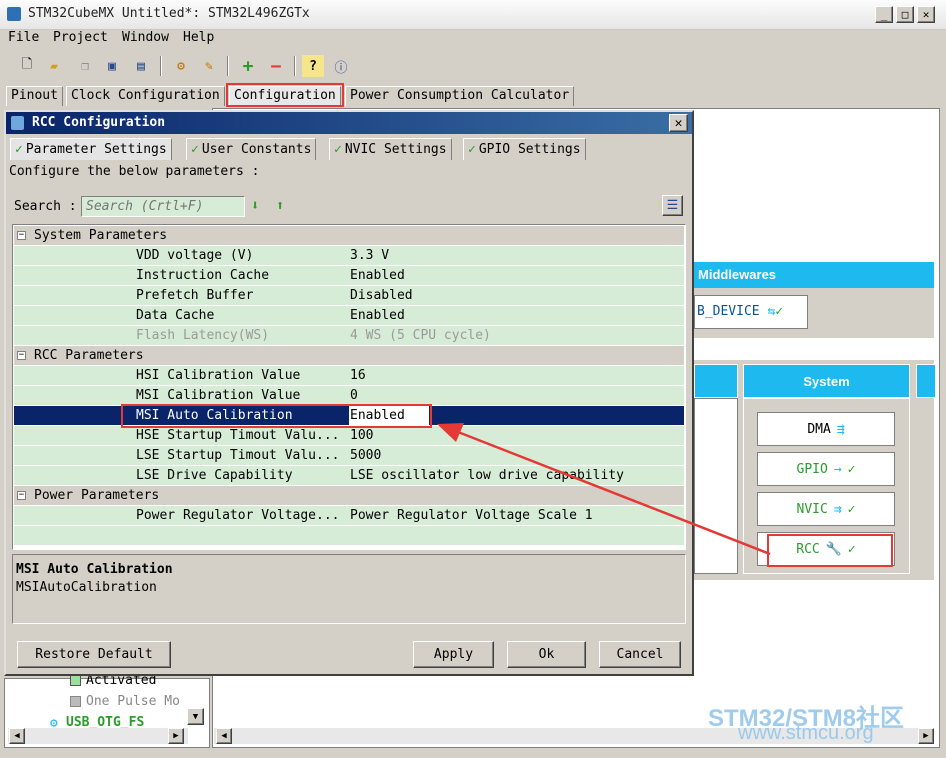 This screenshot has height=758, width=946. What do you see at coordinates (716, 381) in the screenshot?
I see `peripheral-column-header` at bounding box center [716, 381].